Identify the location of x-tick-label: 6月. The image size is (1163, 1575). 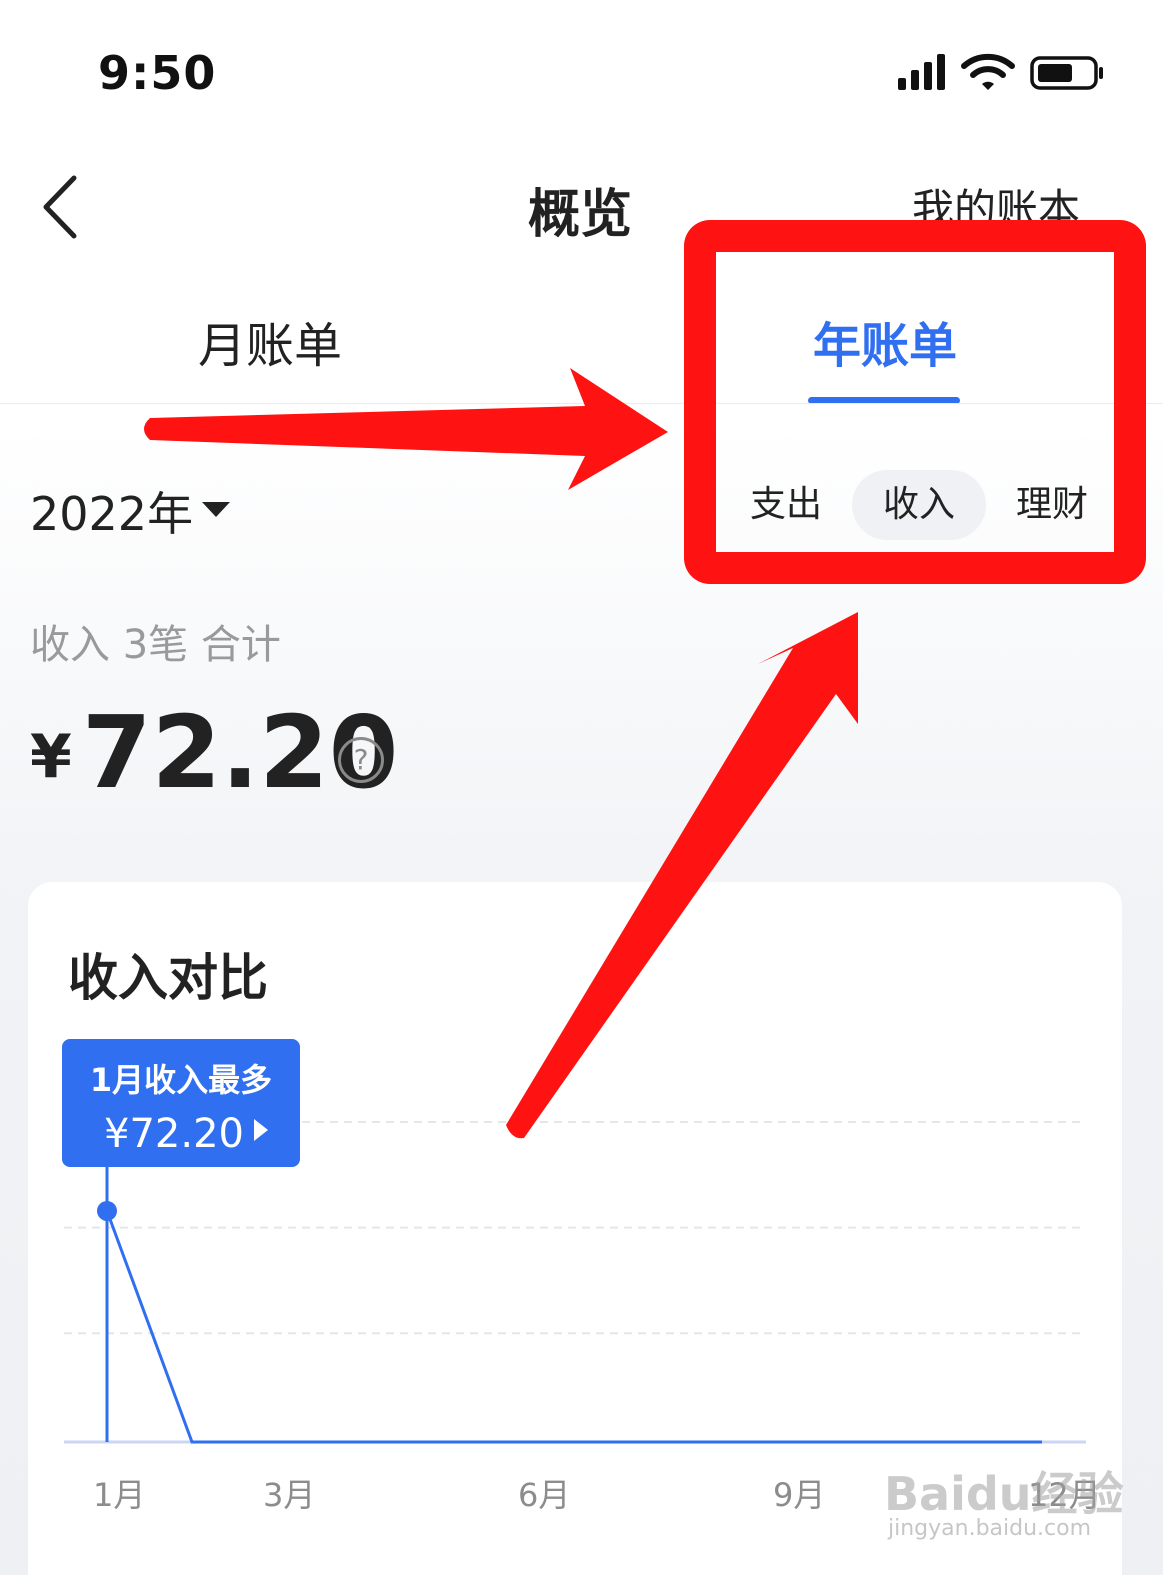
(544, 1495).